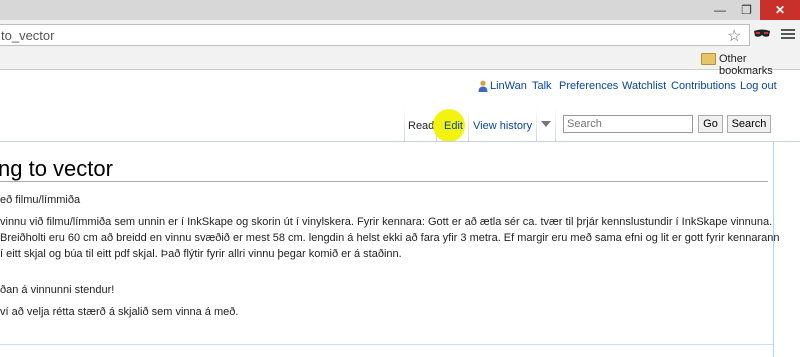  What do you see at coordinates (56, 168) in the screenshot?
I see `page-title: ng to vector` at bounding box center [56, 168].